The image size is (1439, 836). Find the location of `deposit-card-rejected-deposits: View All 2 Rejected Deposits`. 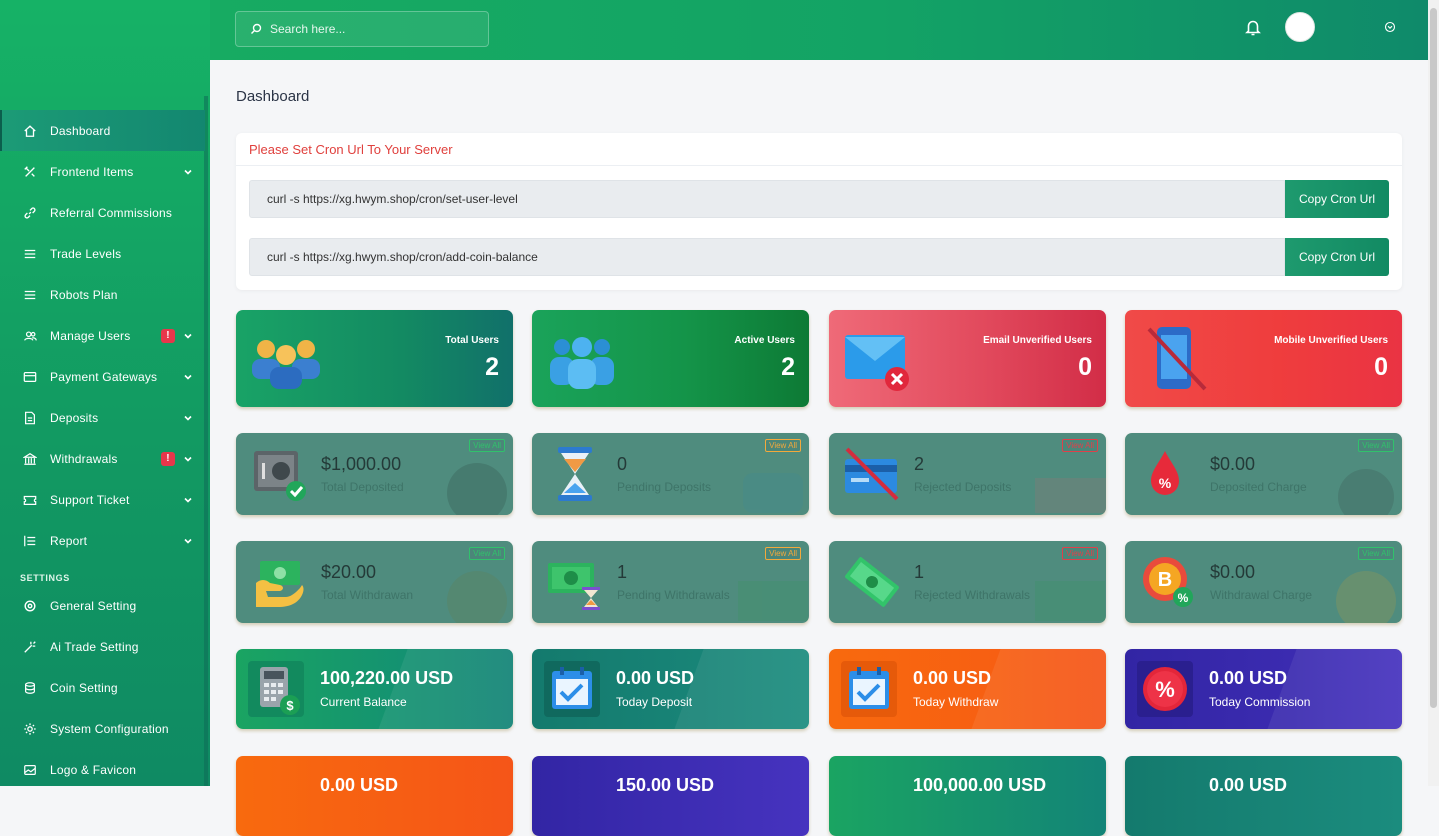

deposit-card-rejected-deposits: View All 2 Rejected Deposits is located at coordinates (967, 474).